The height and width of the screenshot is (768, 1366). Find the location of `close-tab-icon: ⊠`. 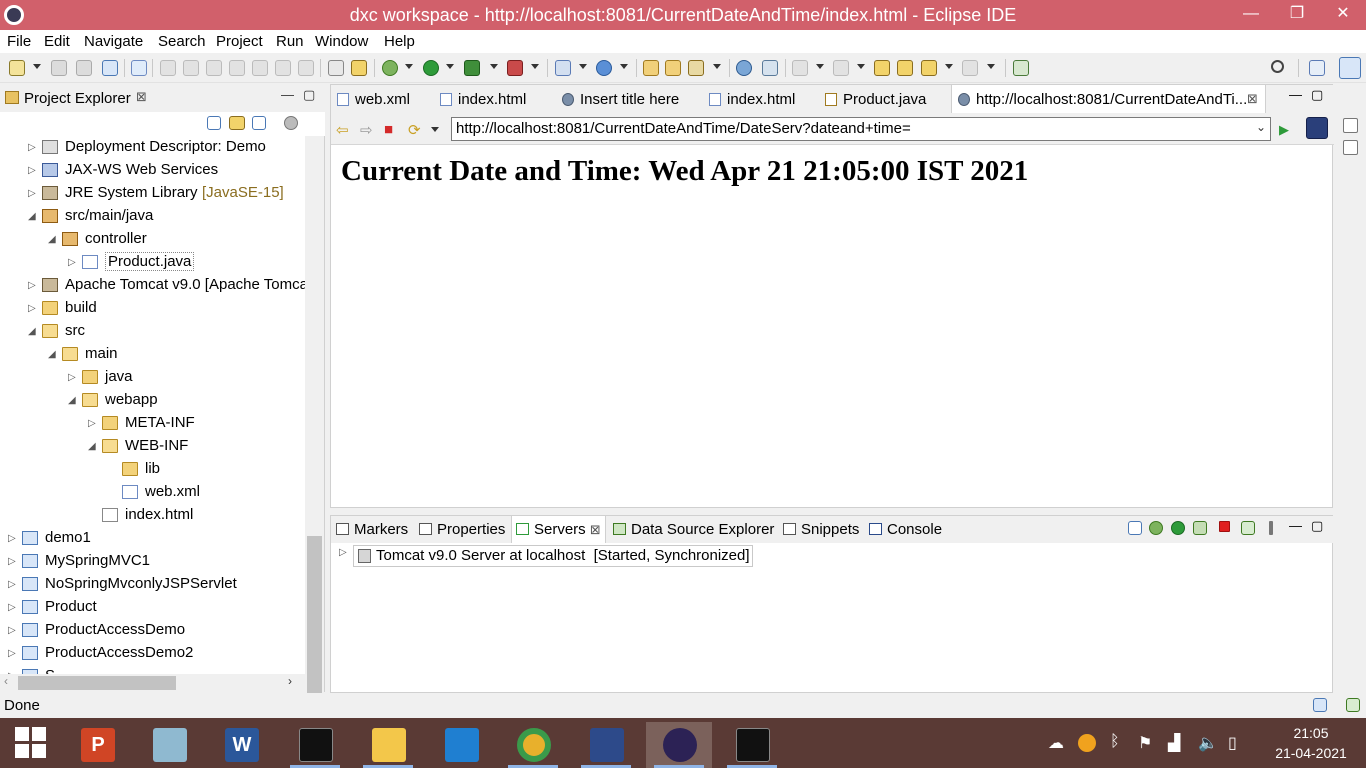

close-tab-icon: ⊠ is located at coordinates (595, 529).